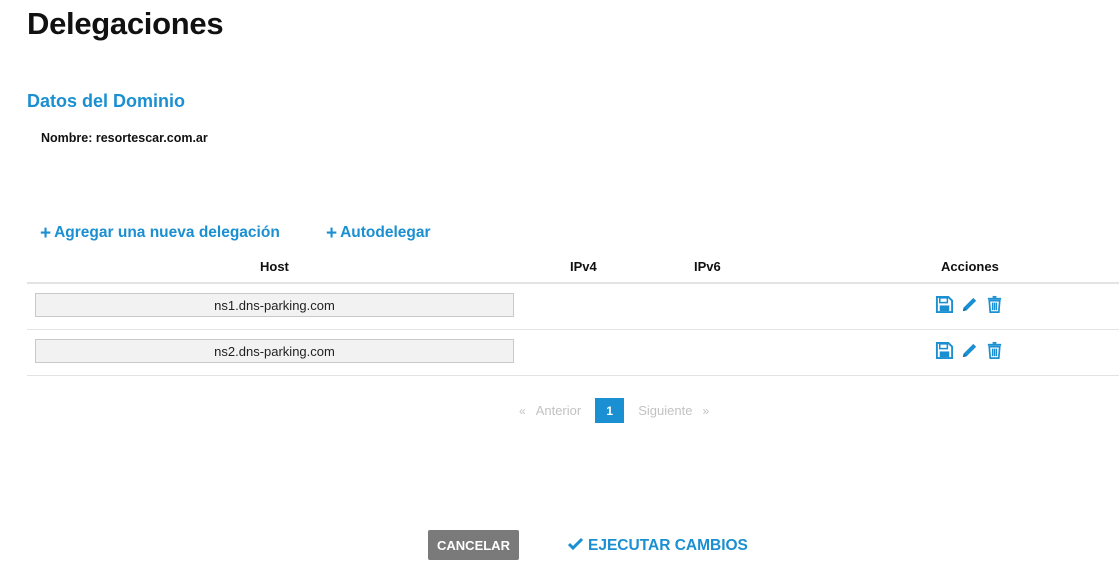  Describe the element at coordinates (125, 23) in the screenshot. I see `page-title: Delegaciones` at that location.